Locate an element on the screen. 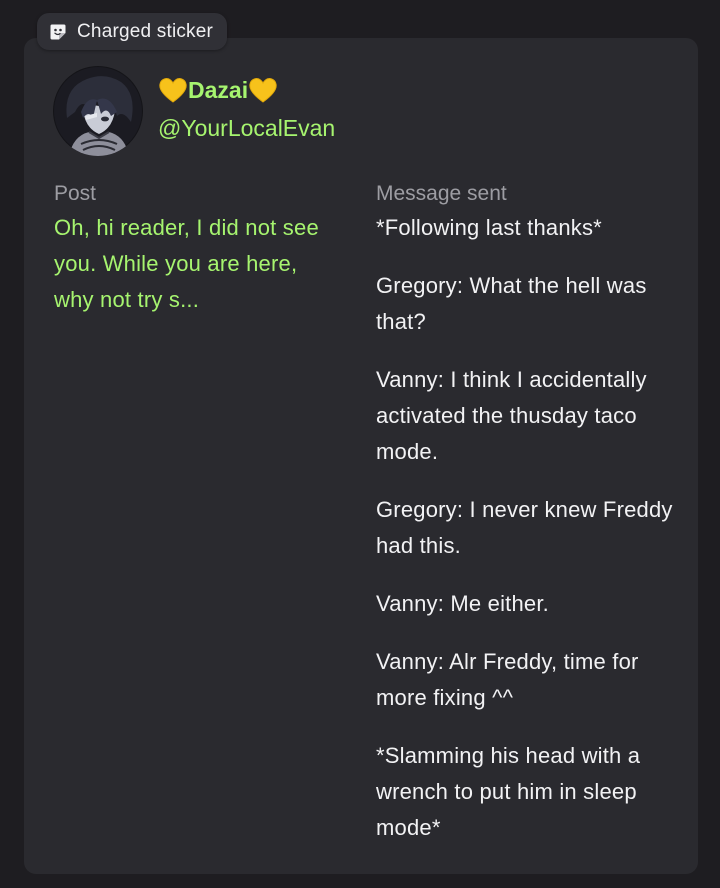  message-paragraph: Vanny: Me either. is located at coordinates (462, 603).